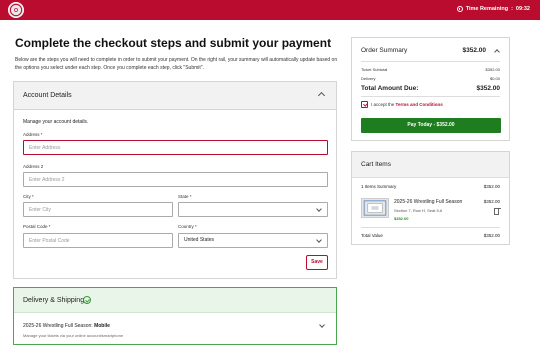 Image resolution: width=540 pixels, height=355 pixels. What do you see at coordinates (494, 78) in the screenshot?
I see `delivery-fee-value: $0.00` at bounding box center [494, 78].